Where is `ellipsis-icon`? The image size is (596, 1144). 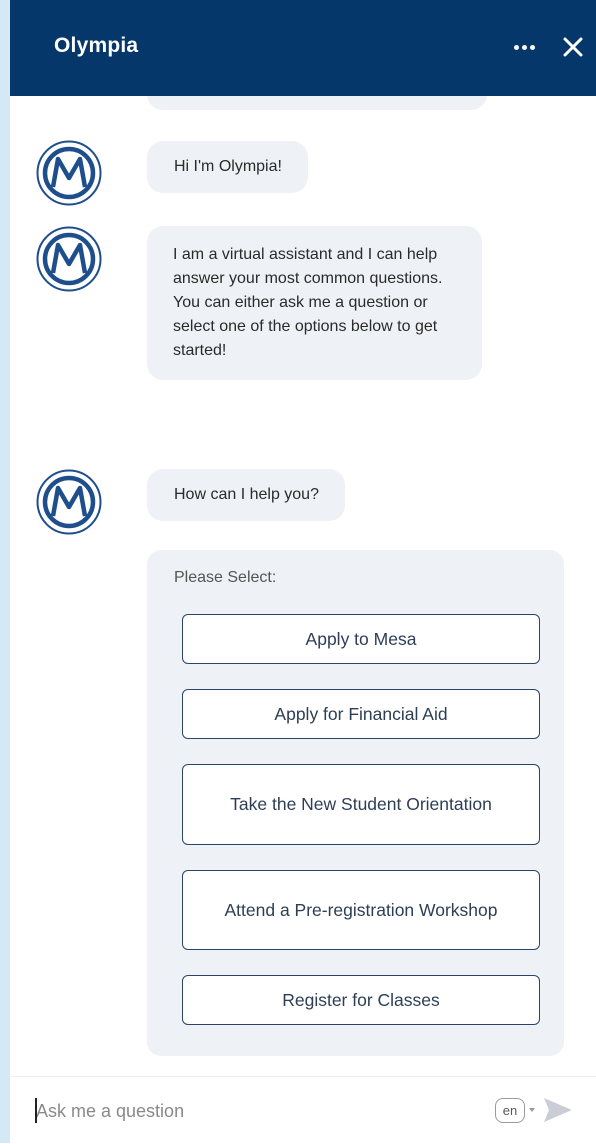 ellipsis-icon is located at coordinates (516, 47).